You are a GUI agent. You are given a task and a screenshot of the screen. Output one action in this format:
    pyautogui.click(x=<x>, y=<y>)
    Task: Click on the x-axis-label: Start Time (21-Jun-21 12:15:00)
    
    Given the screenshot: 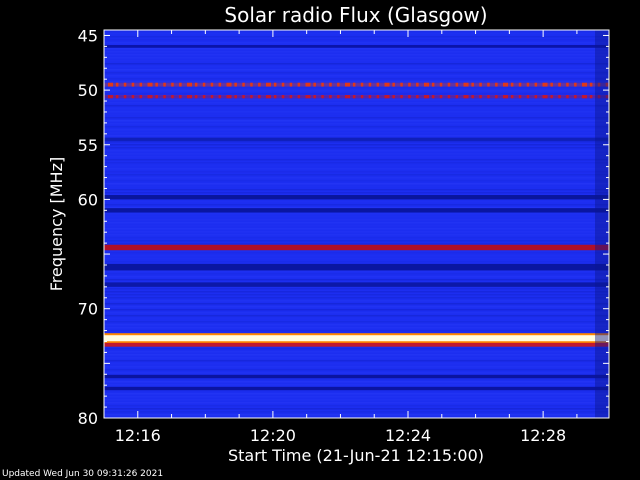 What is the action you would take?
    pyautogui.click(x=356, y=455)
    